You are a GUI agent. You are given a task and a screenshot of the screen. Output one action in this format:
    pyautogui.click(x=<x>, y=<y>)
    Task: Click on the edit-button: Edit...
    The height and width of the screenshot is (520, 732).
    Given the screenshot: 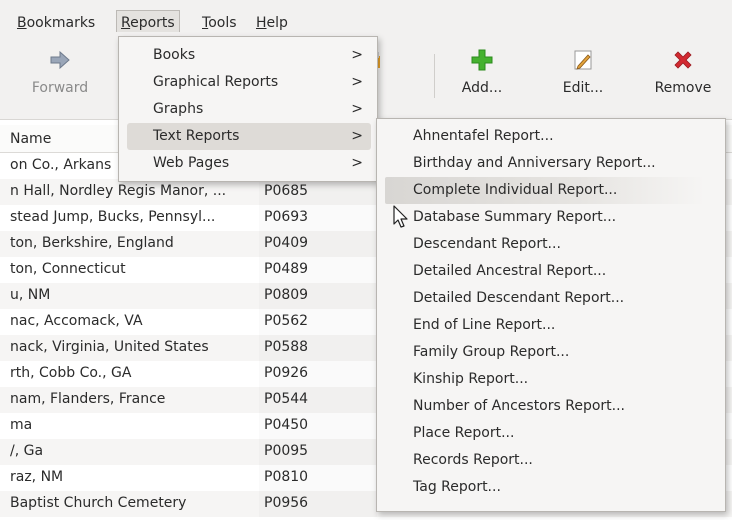 What is the action you would take?
    pyautogui.click(x=583, y=76)
    